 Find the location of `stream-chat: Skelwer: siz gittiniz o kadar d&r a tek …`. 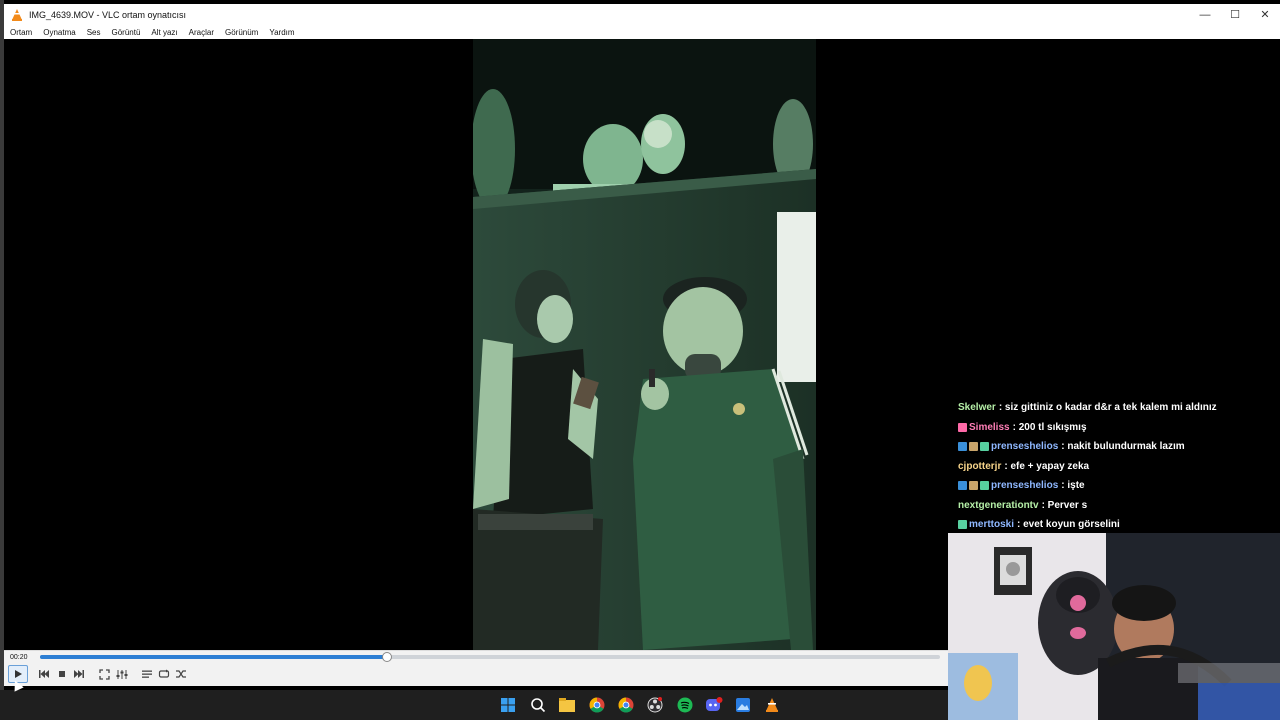

stream-chat: Skelwer: siz gittiniz o kadar d&r a tek … is located at coordinates (1118, 466).